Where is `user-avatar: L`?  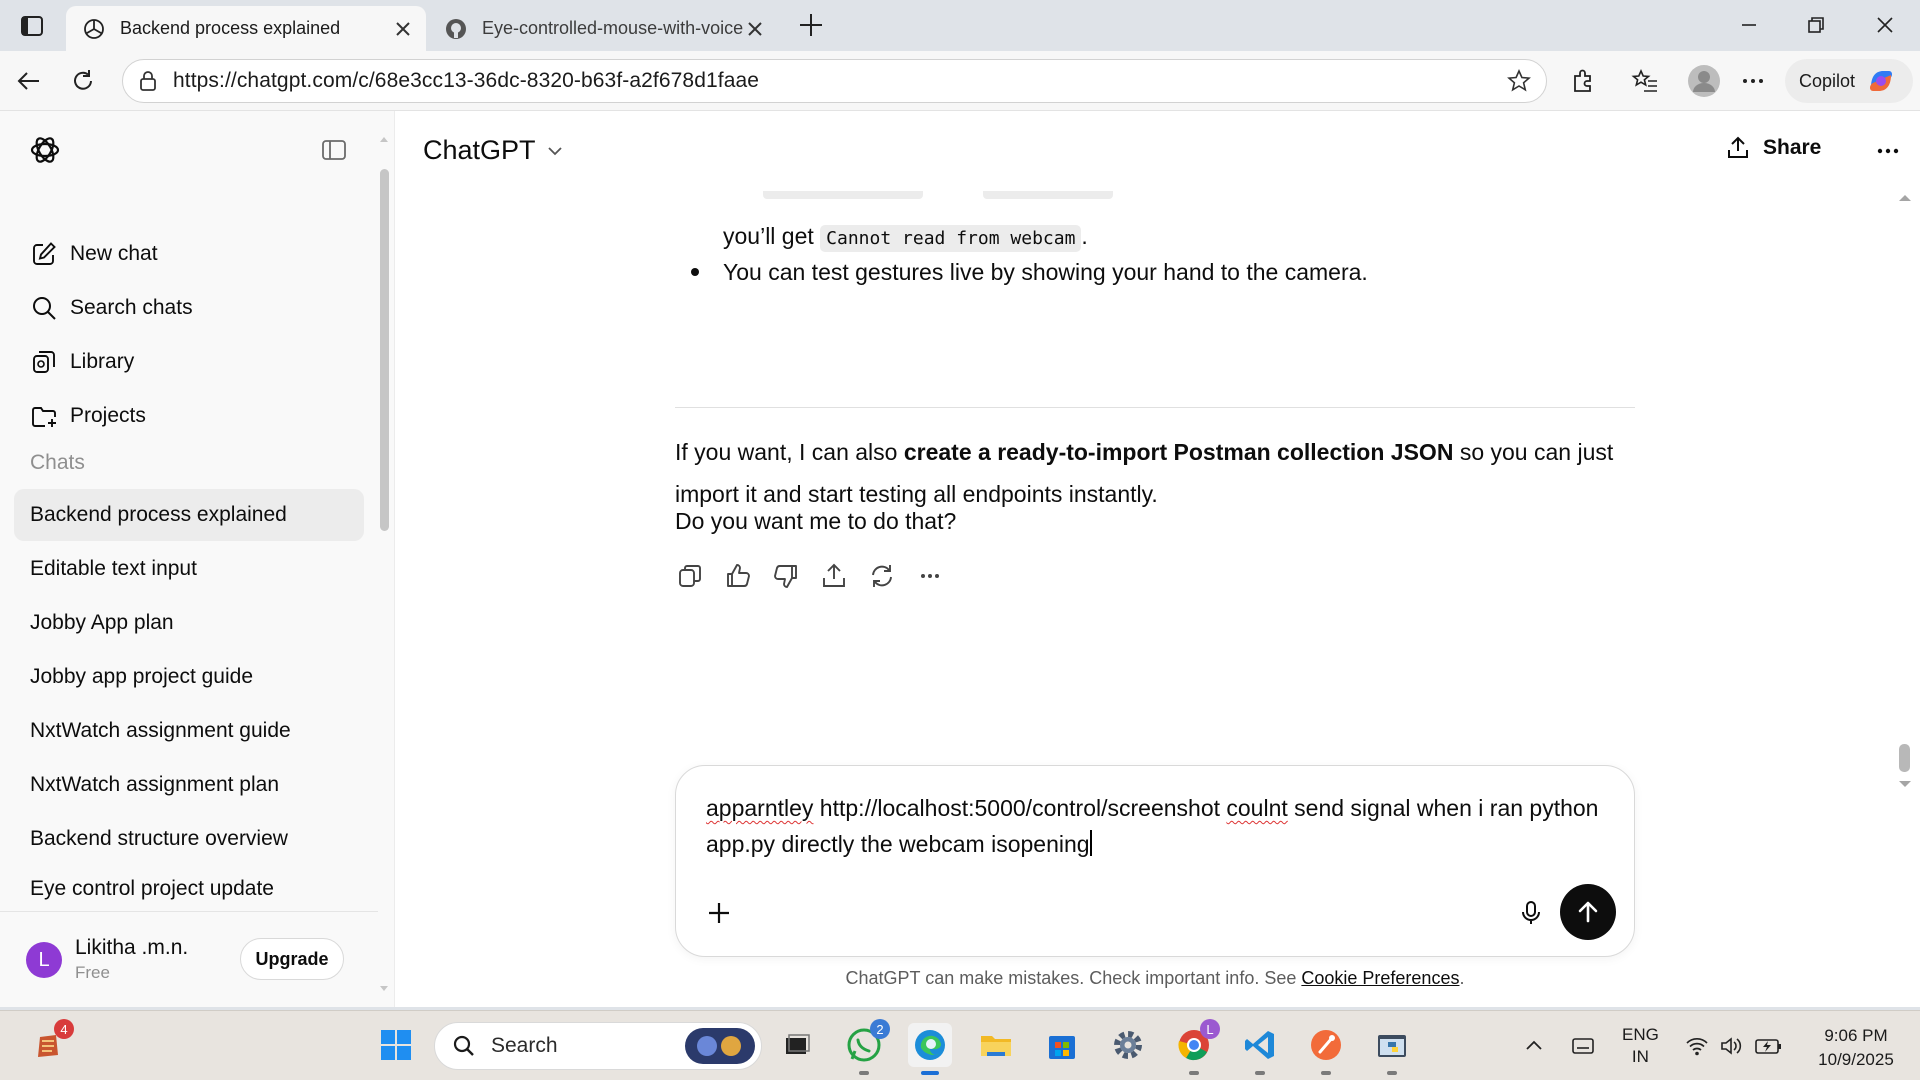 user-avatar: L is located at coordinates (44, 960).